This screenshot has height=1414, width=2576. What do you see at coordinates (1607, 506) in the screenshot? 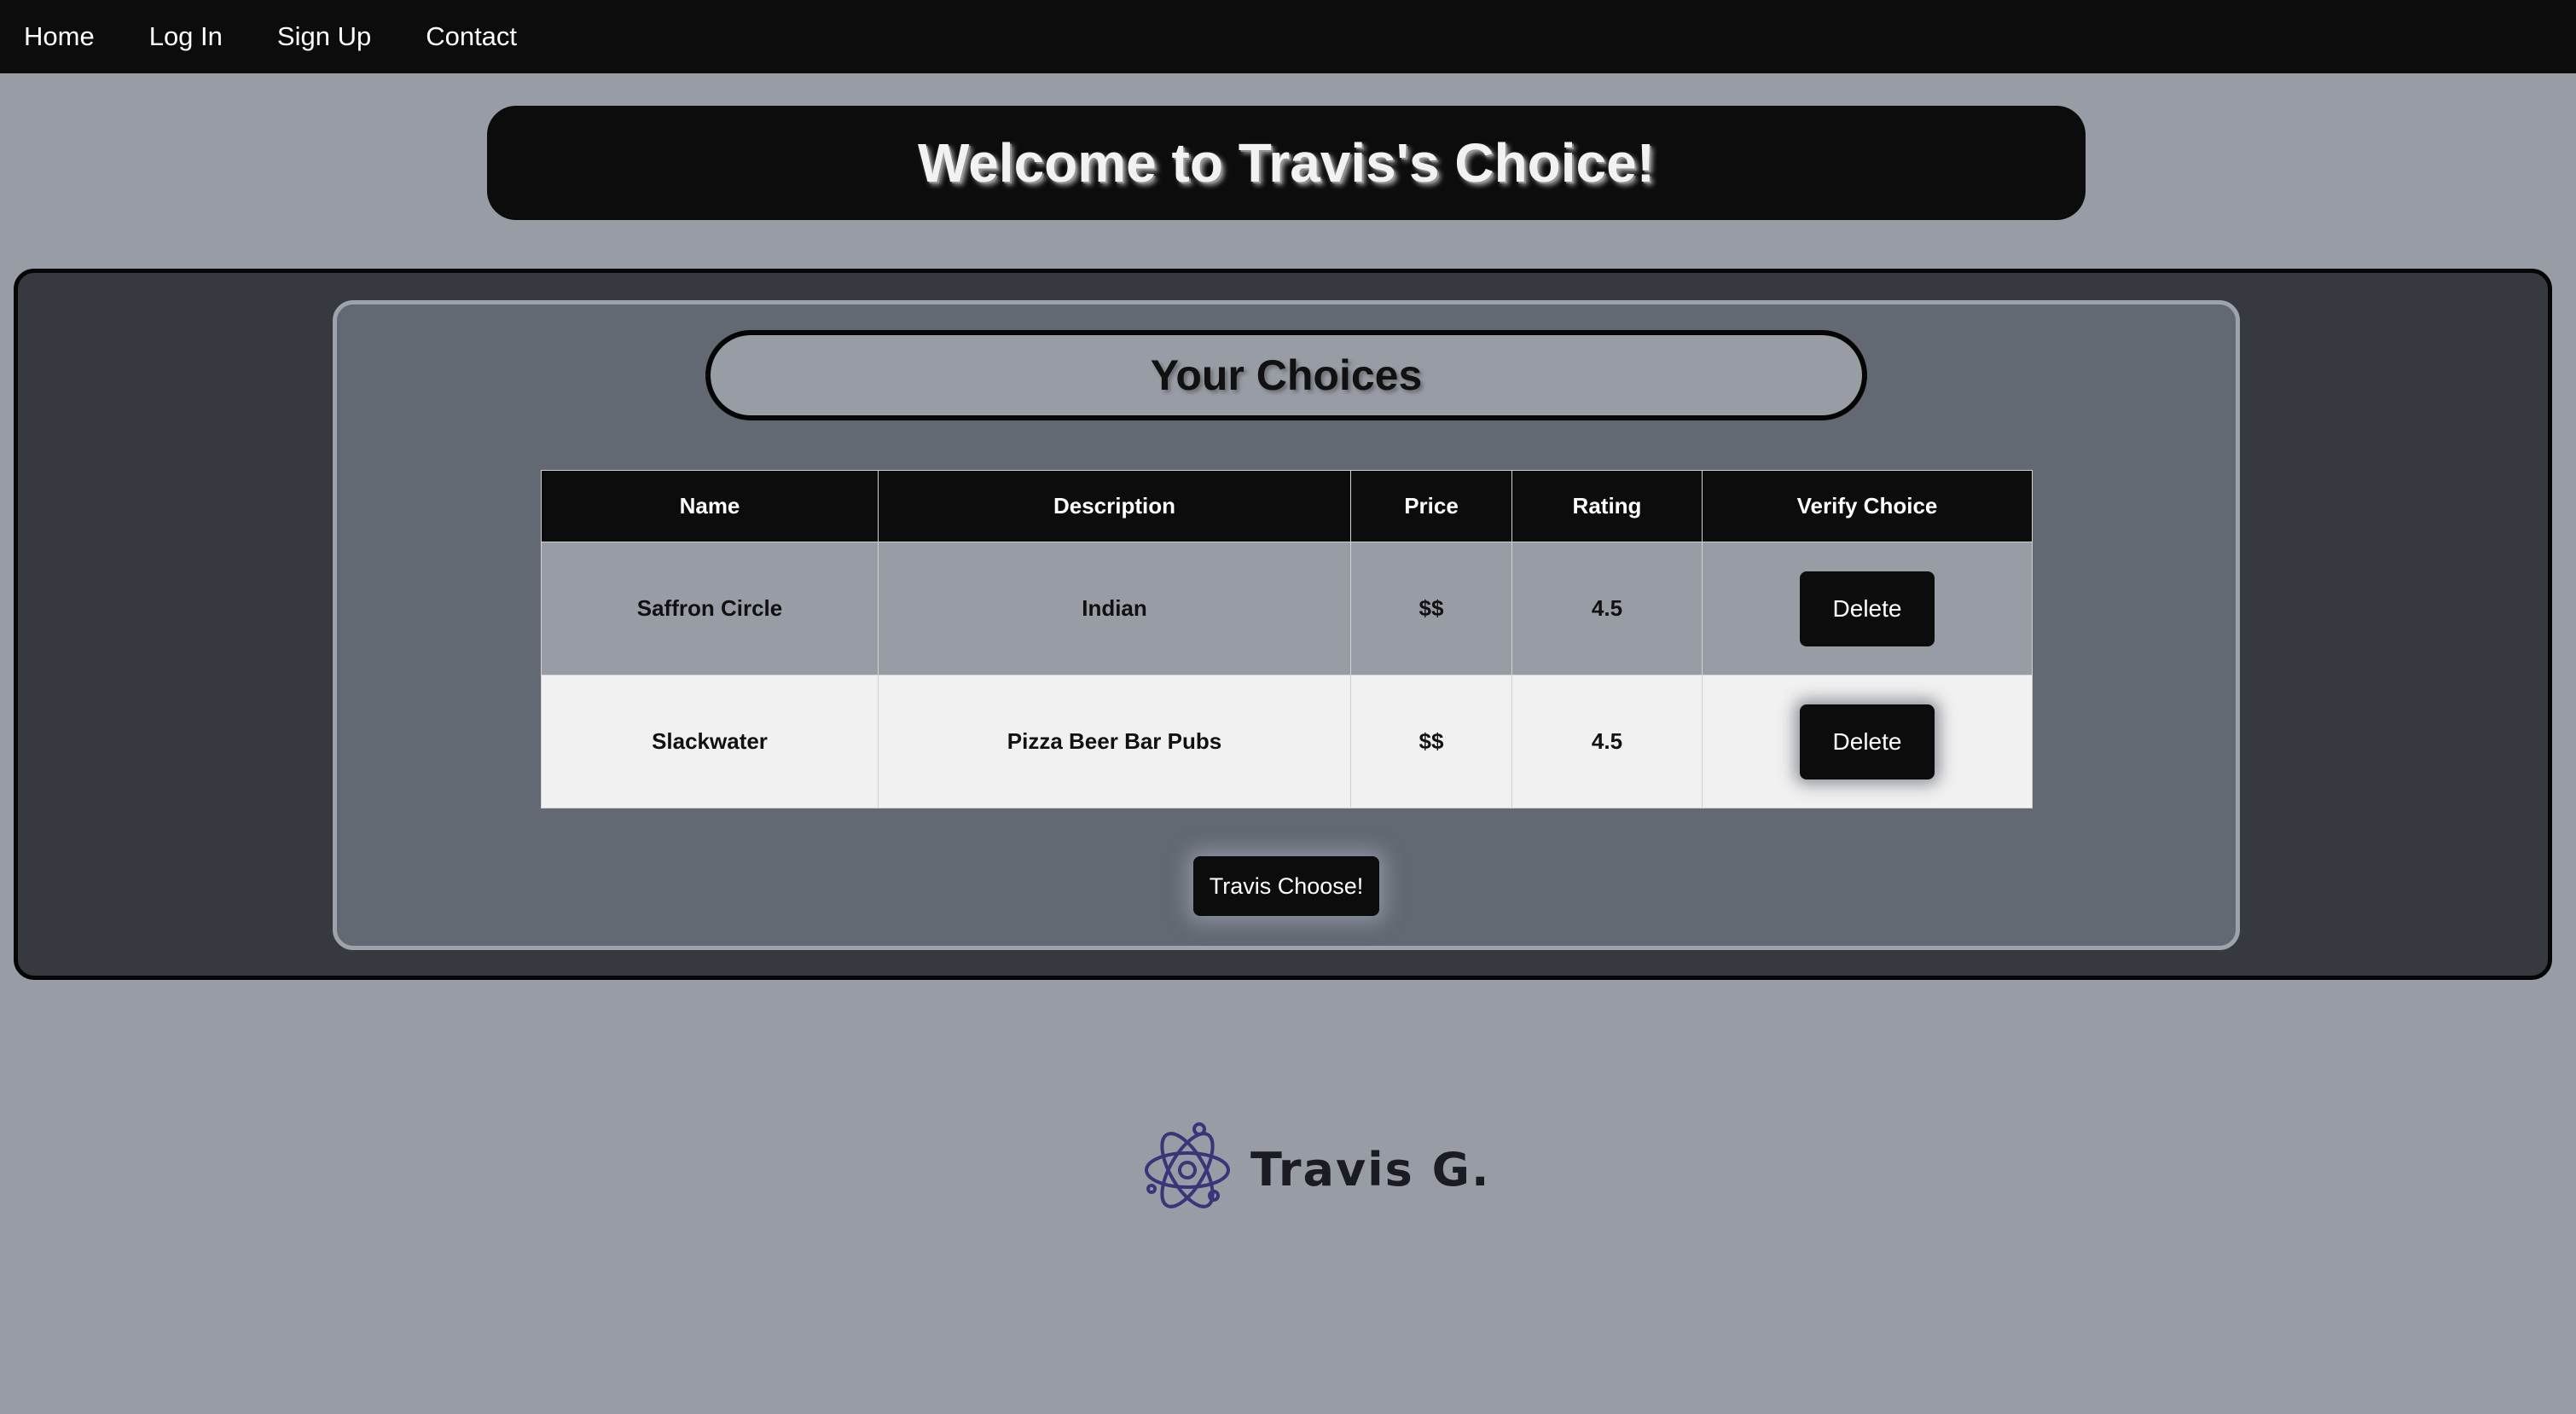
I see `column-header-rating: Rating` at bounding box center [1607, 506].